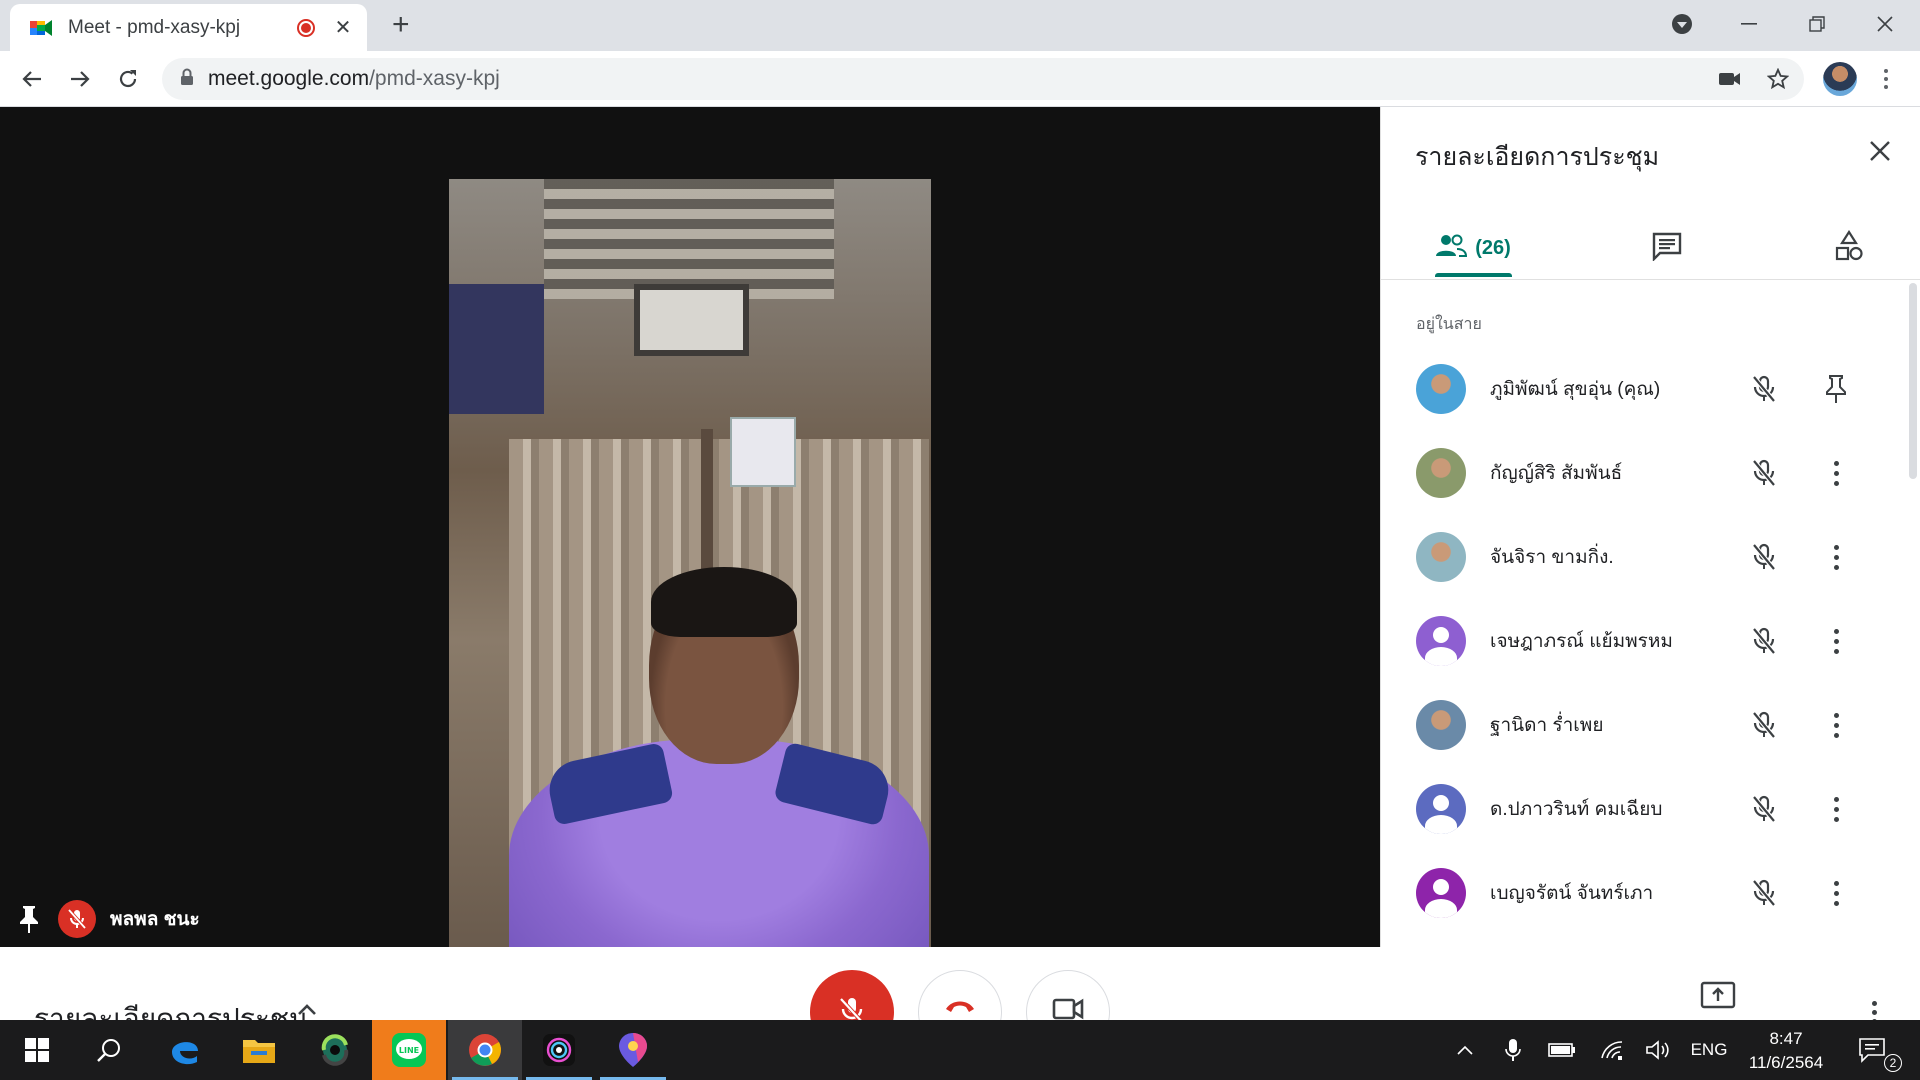 The width and height of the screenshot is (1920, 1080). I want to click on microphone-toggle-button, so click(852, 995).